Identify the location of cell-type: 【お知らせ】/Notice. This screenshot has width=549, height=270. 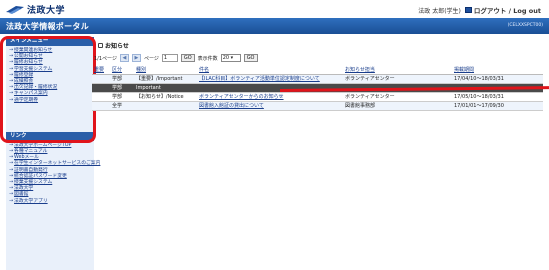
(165, 97).